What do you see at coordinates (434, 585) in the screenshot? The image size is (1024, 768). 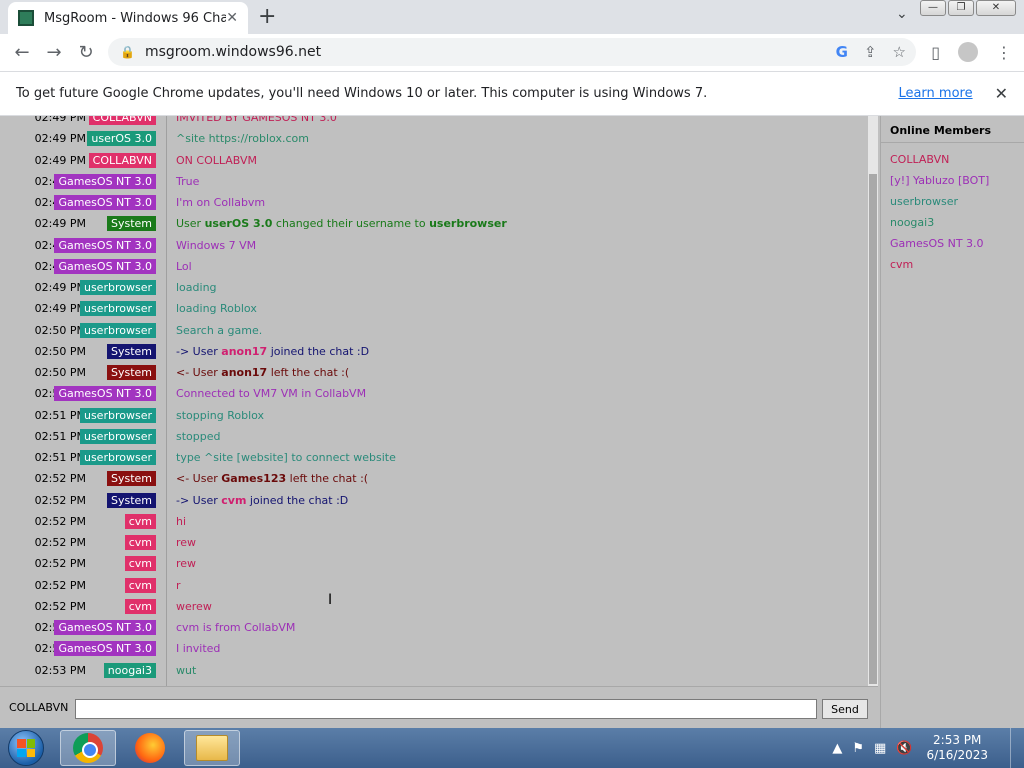 I see `chat-message-row: 02:52 PM cvm r` at bounding box center [434, 585].